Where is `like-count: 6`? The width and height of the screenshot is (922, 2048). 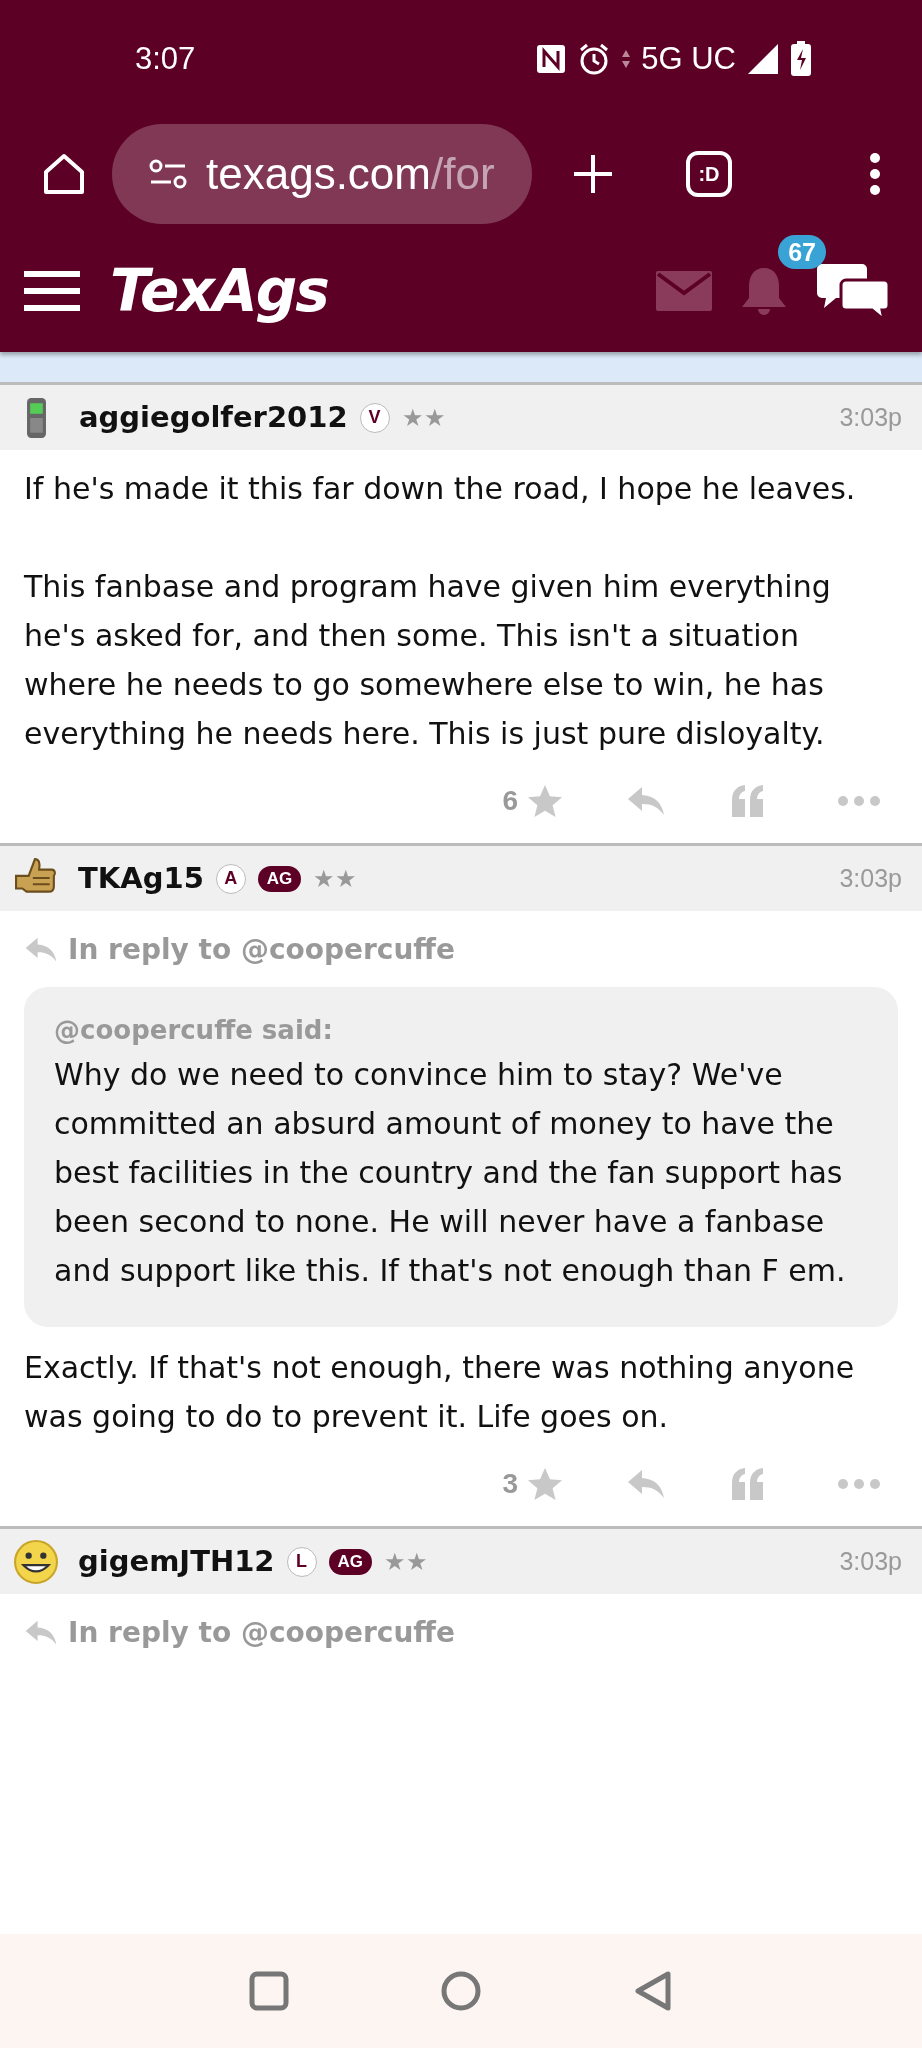 like-count: 6 is located at coordinates (510, 800).